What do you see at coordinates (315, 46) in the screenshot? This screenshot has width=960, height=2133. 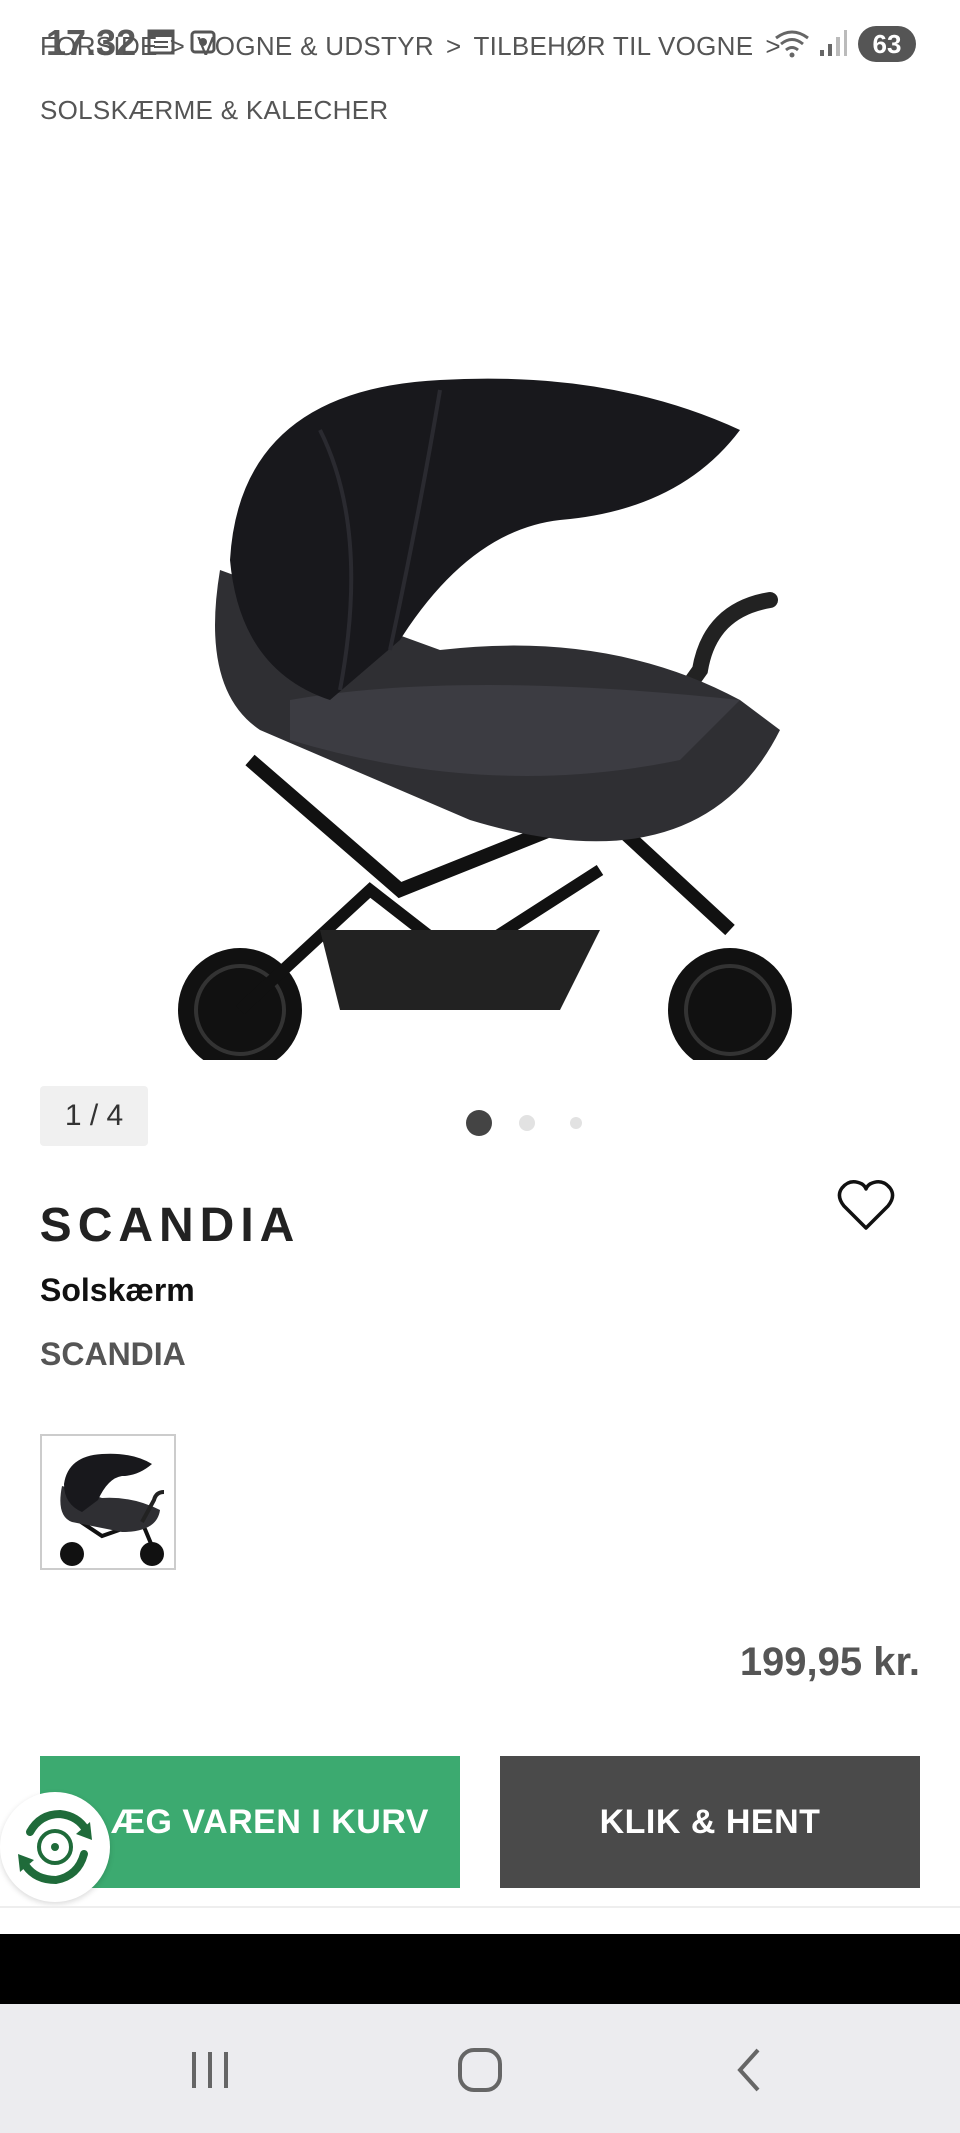 I see `breadcrumb-prams: VOGNE & UDSTYR` at bounding box center [315, 46].